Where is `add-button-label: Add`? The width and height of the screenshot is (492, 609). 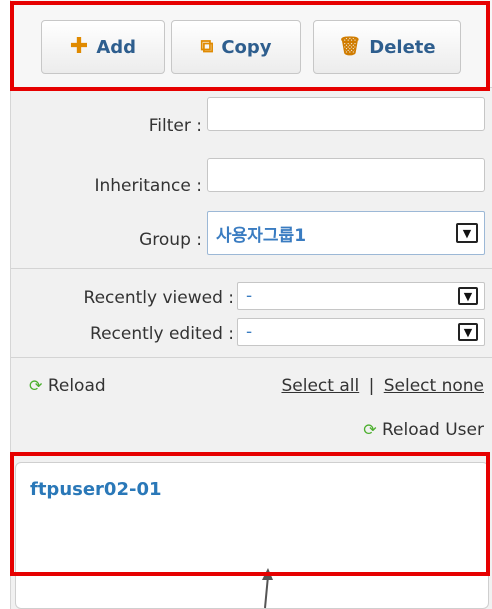 add-button-label: Add is located at coordinates (116, 47).